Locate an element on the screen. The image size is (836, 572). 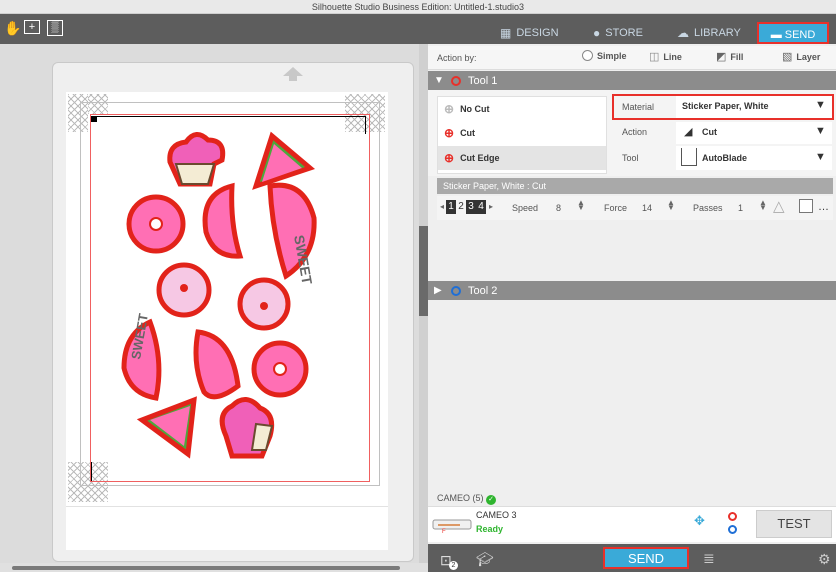
canvas-horizontal-scroll-thumb is located at coordinates (206, 568).